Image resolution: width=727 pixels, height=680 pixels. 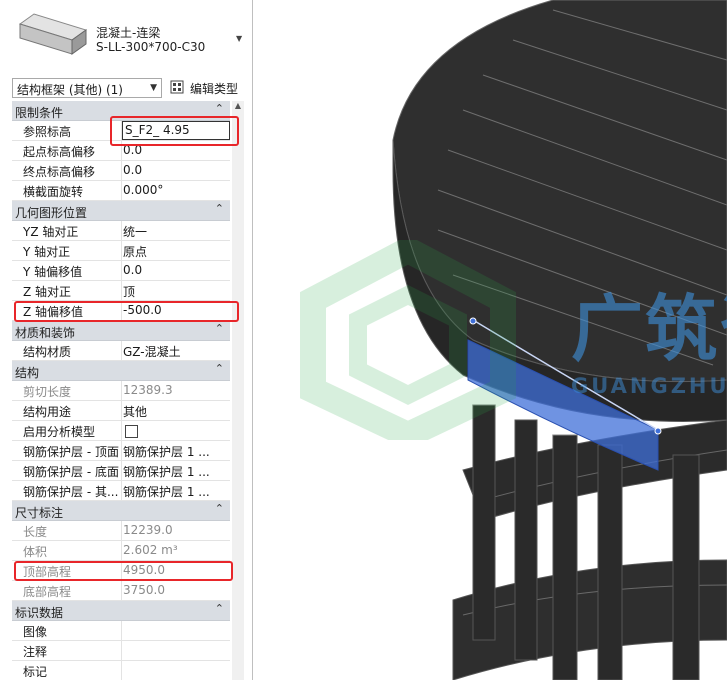 What do you see at coordinates (121, 611) in the screenshot?
I see `group-identity-data: 标识数据 ⌃` at bounding box center [121, 611].